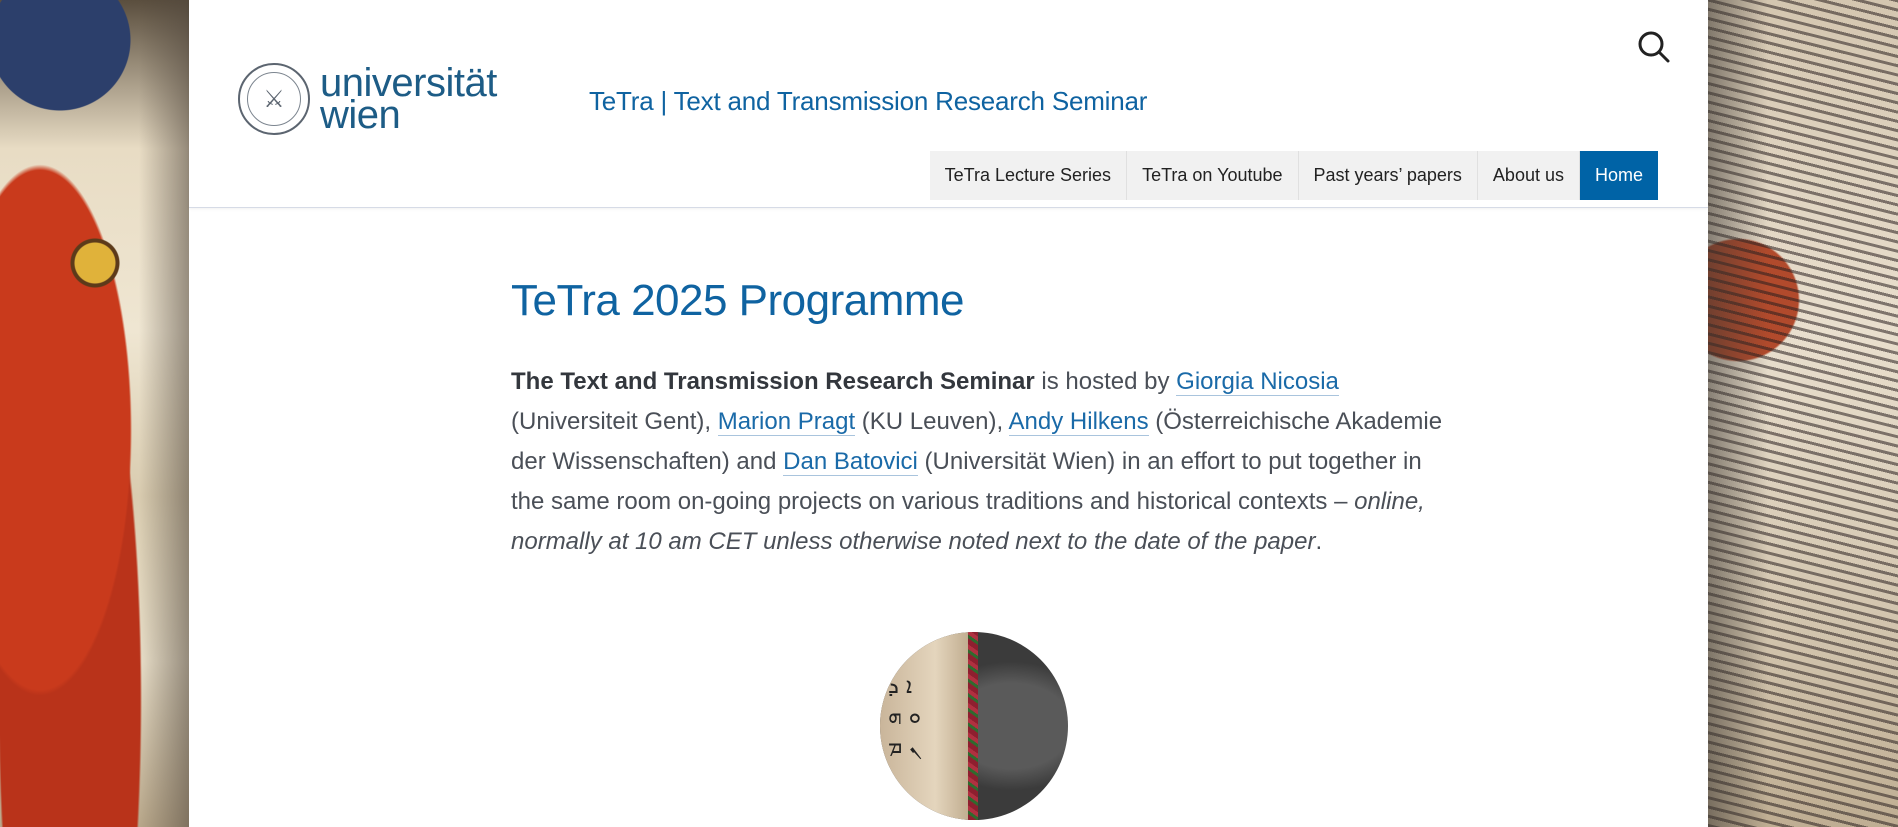  What do you see at coordinates (1388, 175) in the screenshot?
I see `nav-item-past-papers: Past years’ papers` at bounding box center [1388, 175].